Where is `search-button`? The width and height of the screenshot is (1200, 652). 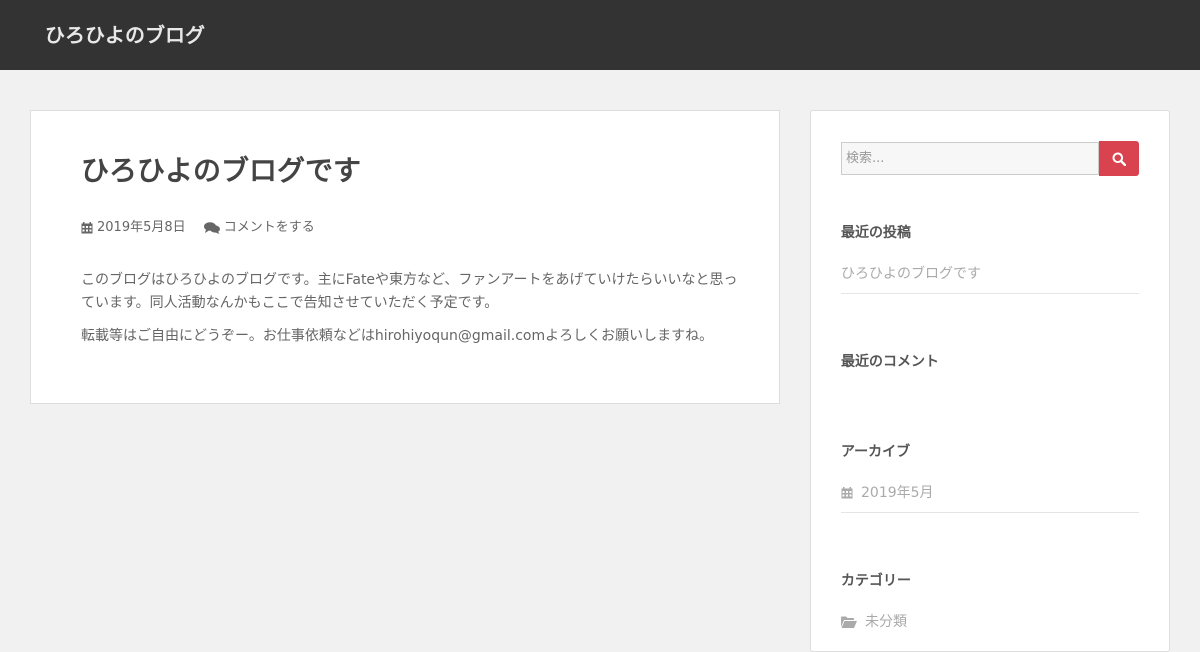 search-button is located at coordinates (1119, 158).